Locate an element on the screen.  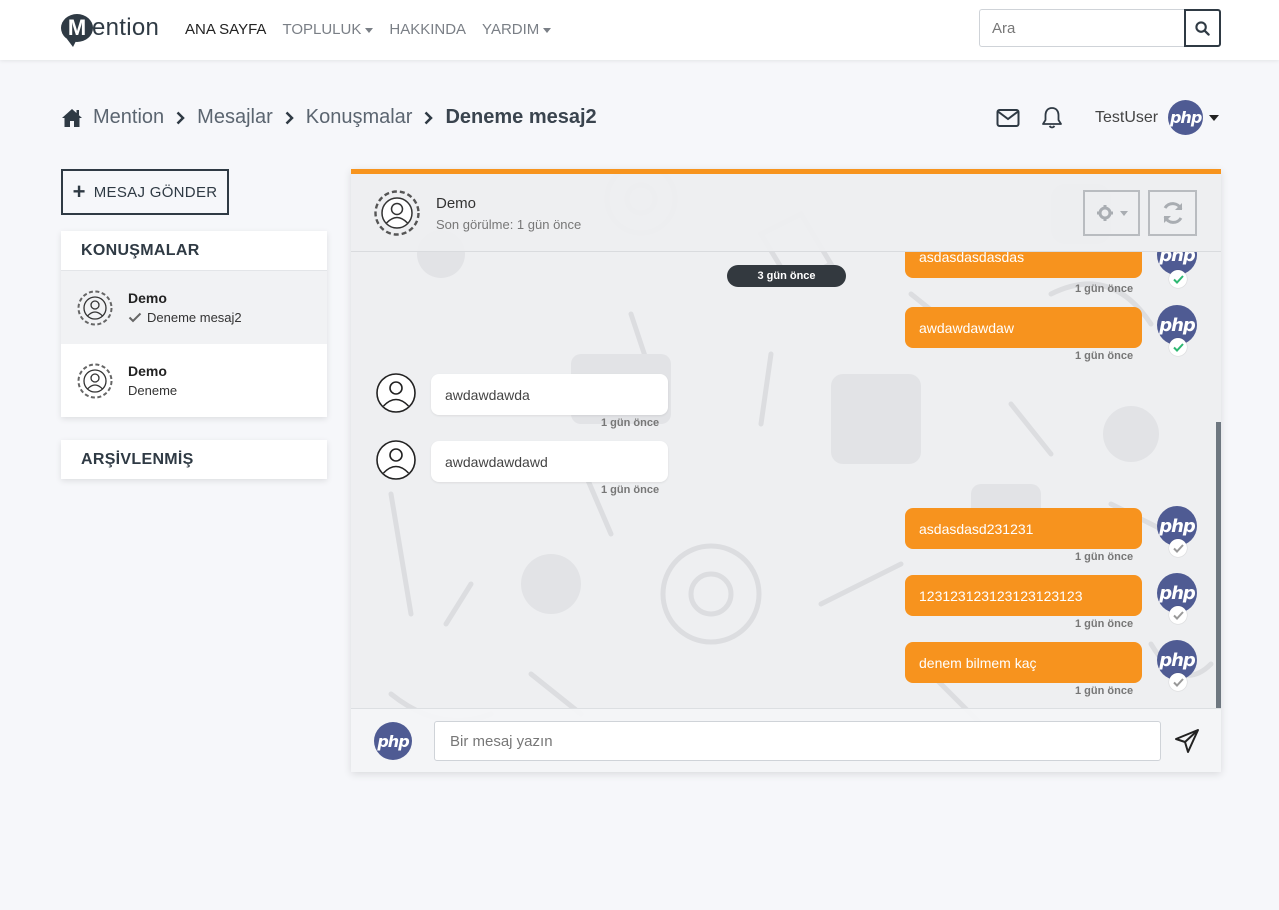
message-out: denem bilmem kaç is located at coordinates (1023, 662).